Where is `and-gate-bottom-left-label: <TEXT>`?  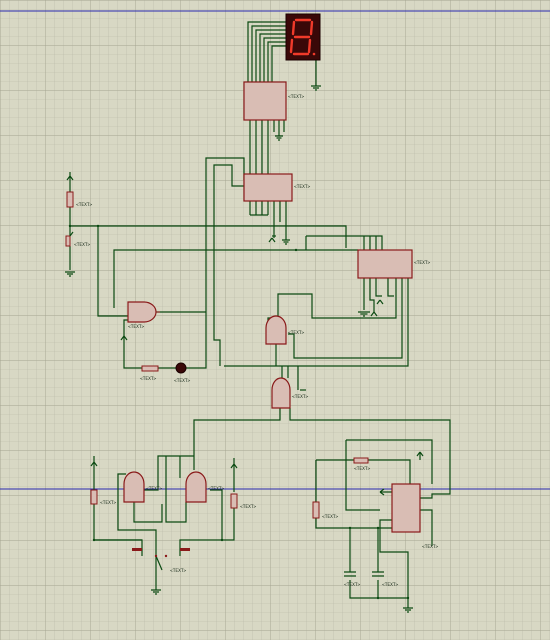 and-gate-bottom-left-label: <TEXT> is located at coordinates (154, 489).